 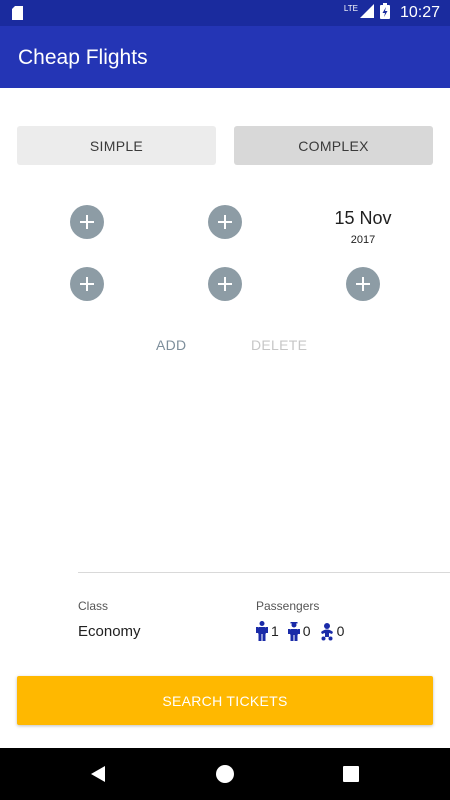 I want to click on home-button, so click(x=225, y=774).